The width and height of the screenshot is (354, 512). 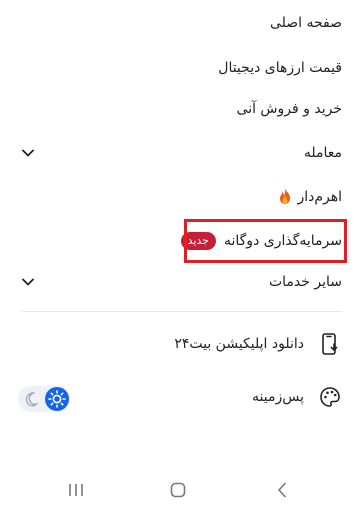 I want to click on fire-icon, so click(x=285, y=197).